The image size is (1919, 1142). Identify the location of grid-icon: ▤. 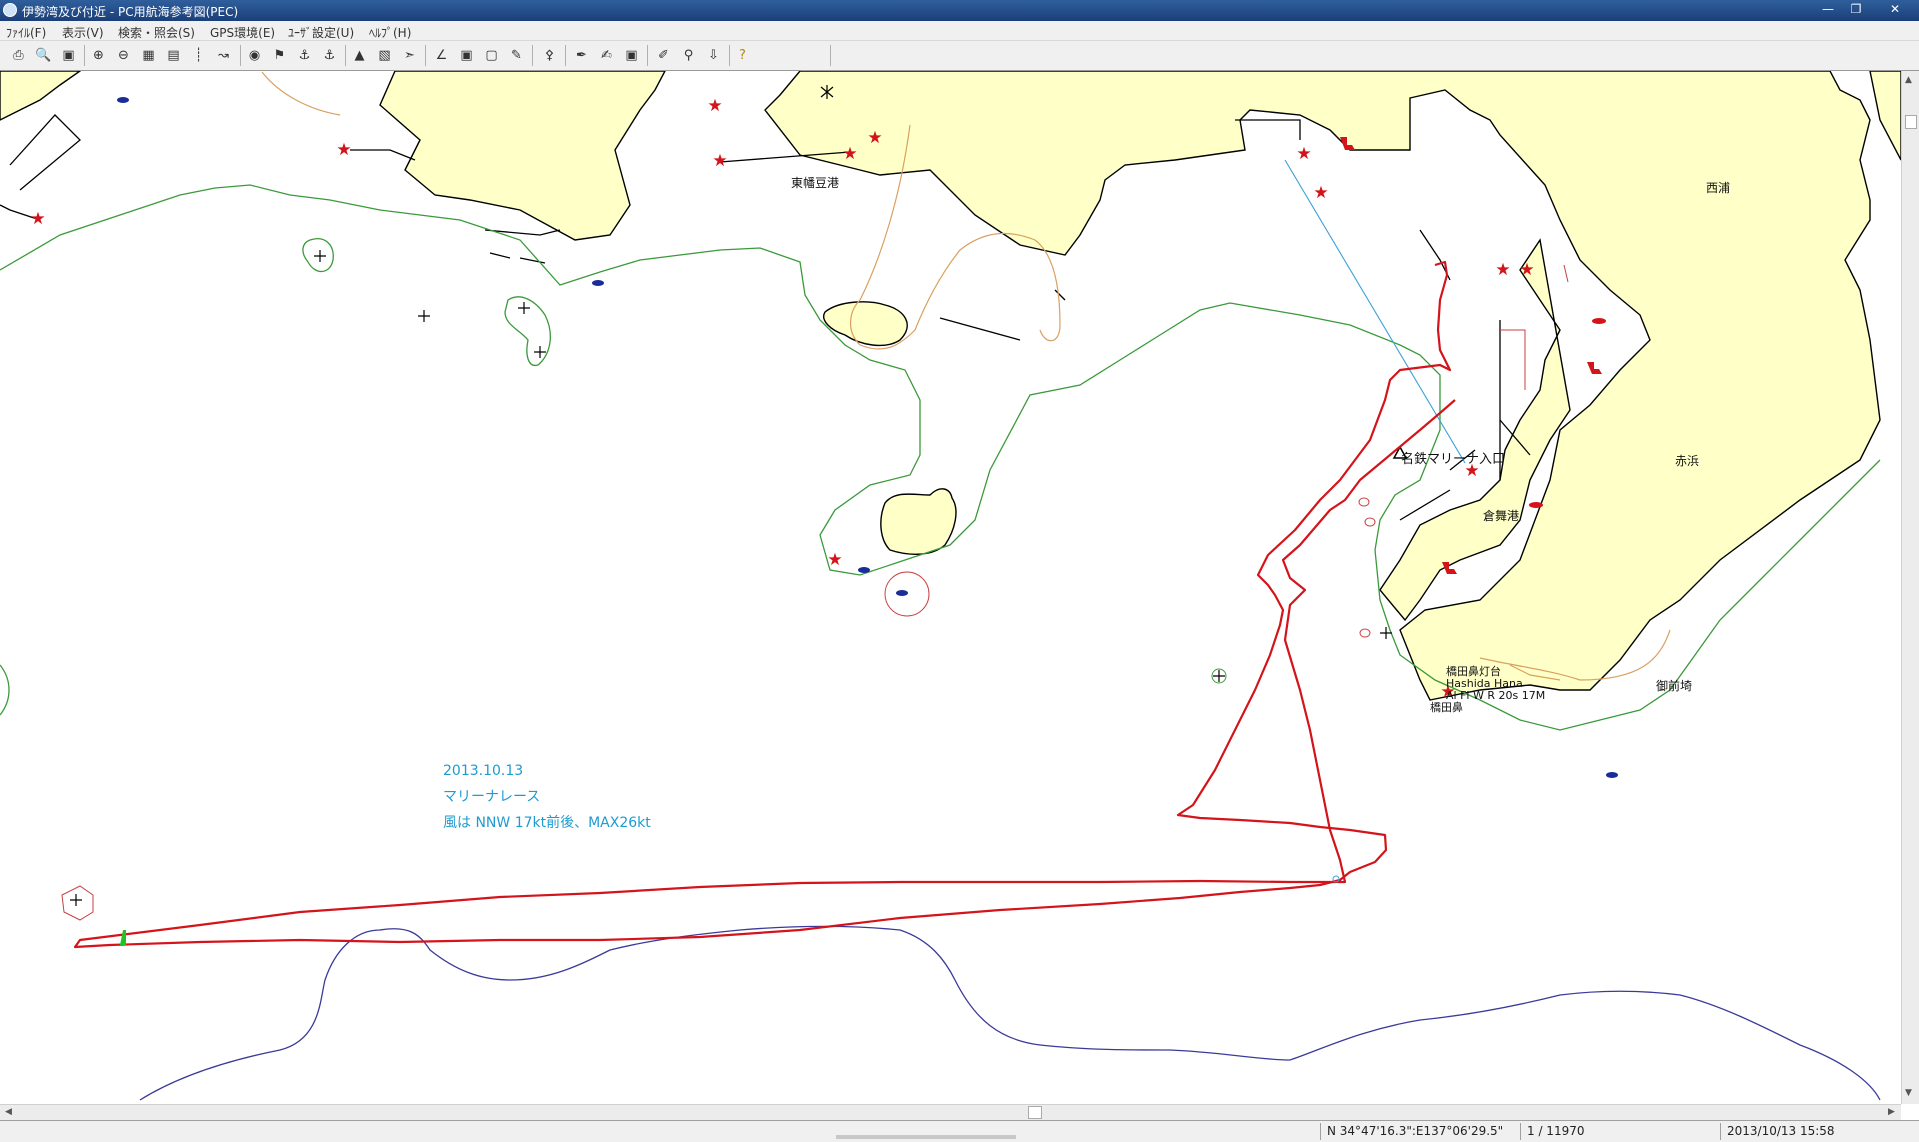
(173, 55).